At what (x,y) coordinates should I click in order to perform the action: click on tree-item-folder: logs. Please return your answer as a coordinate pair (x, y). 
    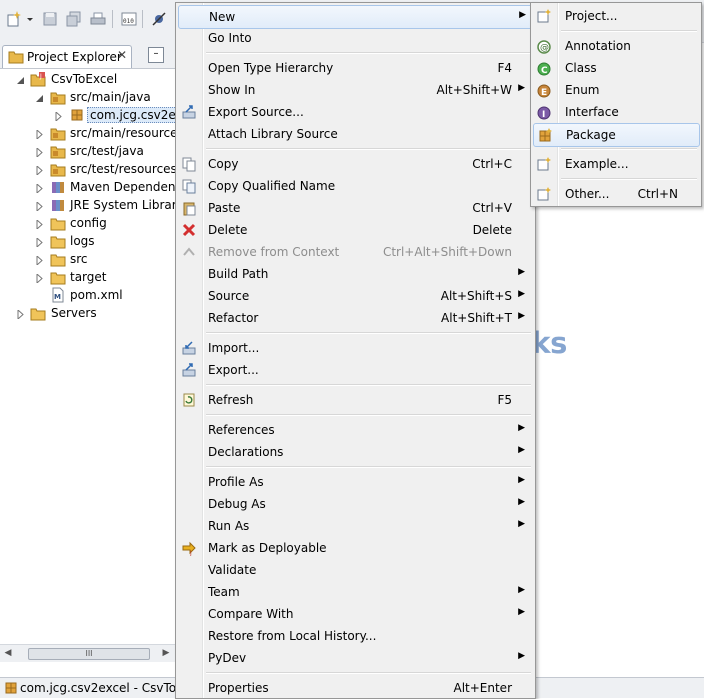
    Looking at the image, I should click on (88, 241).